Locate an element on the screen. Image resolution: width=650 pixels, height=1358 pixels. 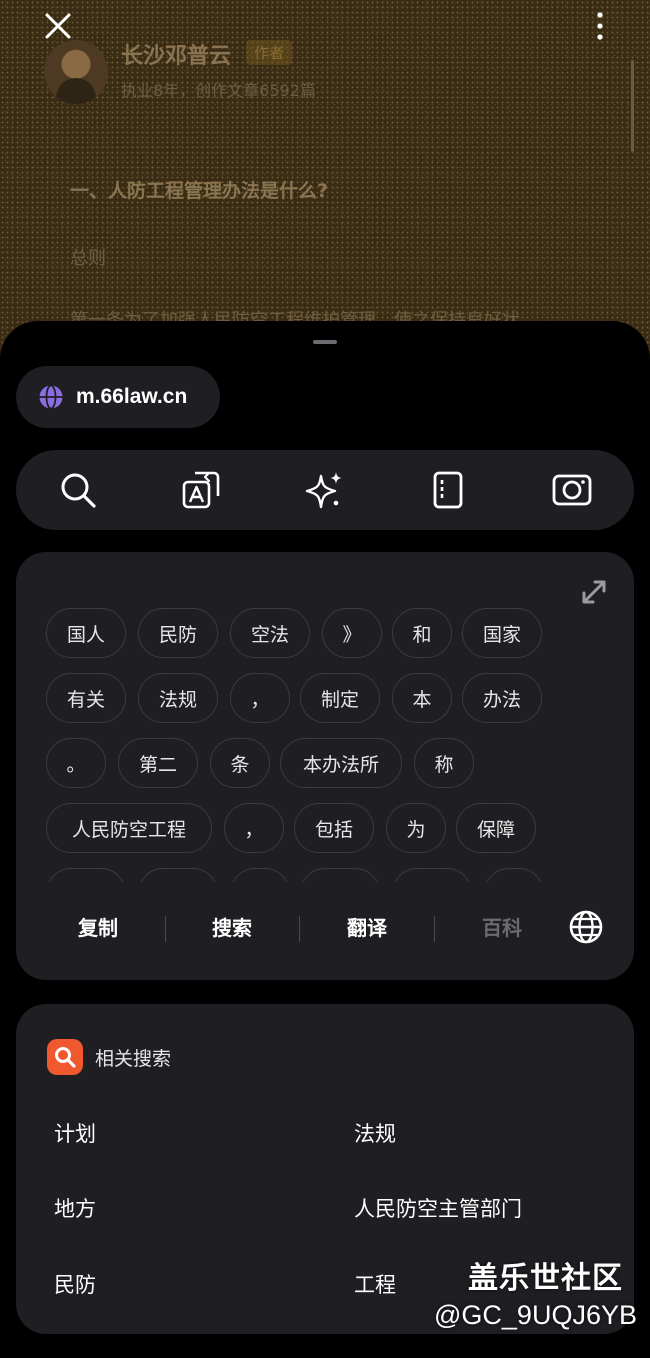
word-chip: 称 is located at coordinates (444, 763).